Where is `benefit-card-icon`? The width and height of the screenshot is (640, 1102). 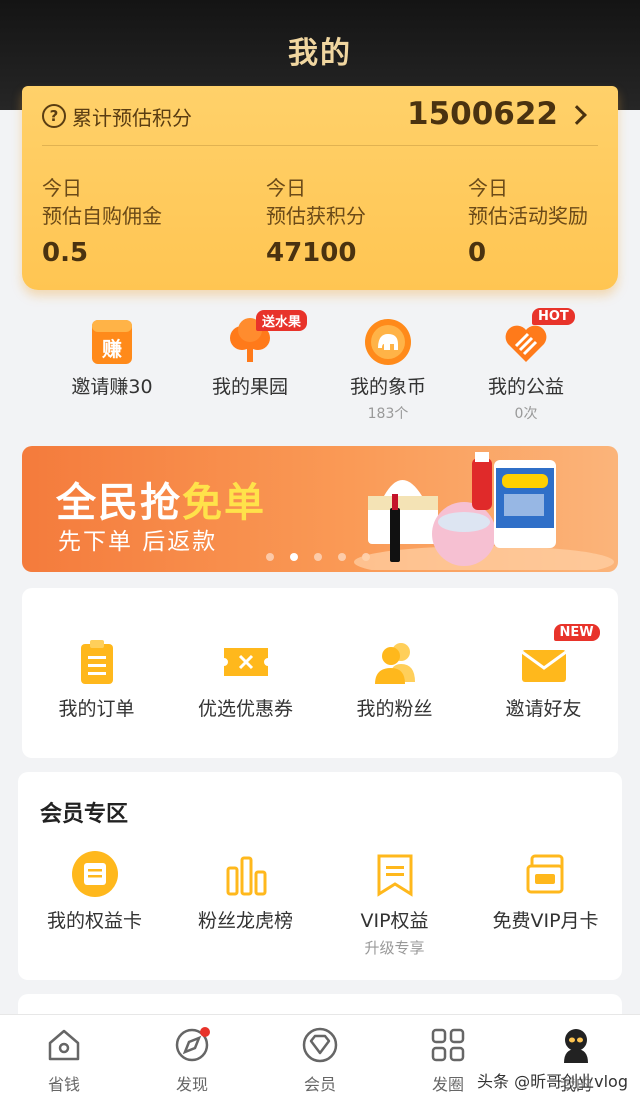 benefit-card-icon is located at coordinates (95, 874).